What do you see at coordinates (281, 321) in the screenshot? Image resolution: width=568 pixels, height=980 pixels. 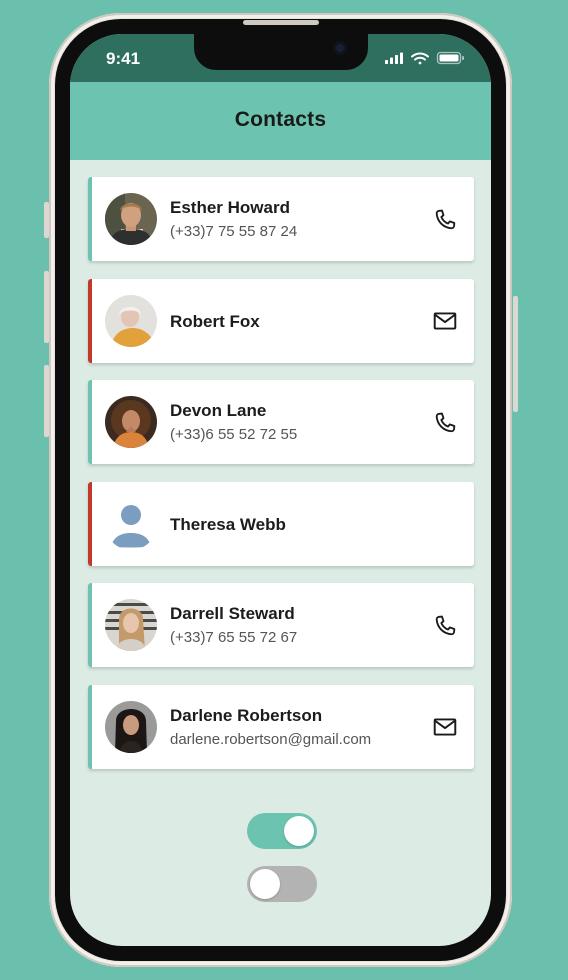 I see `contact-card-robert-fox: Robert Fox` at bounding box center [281, 321].